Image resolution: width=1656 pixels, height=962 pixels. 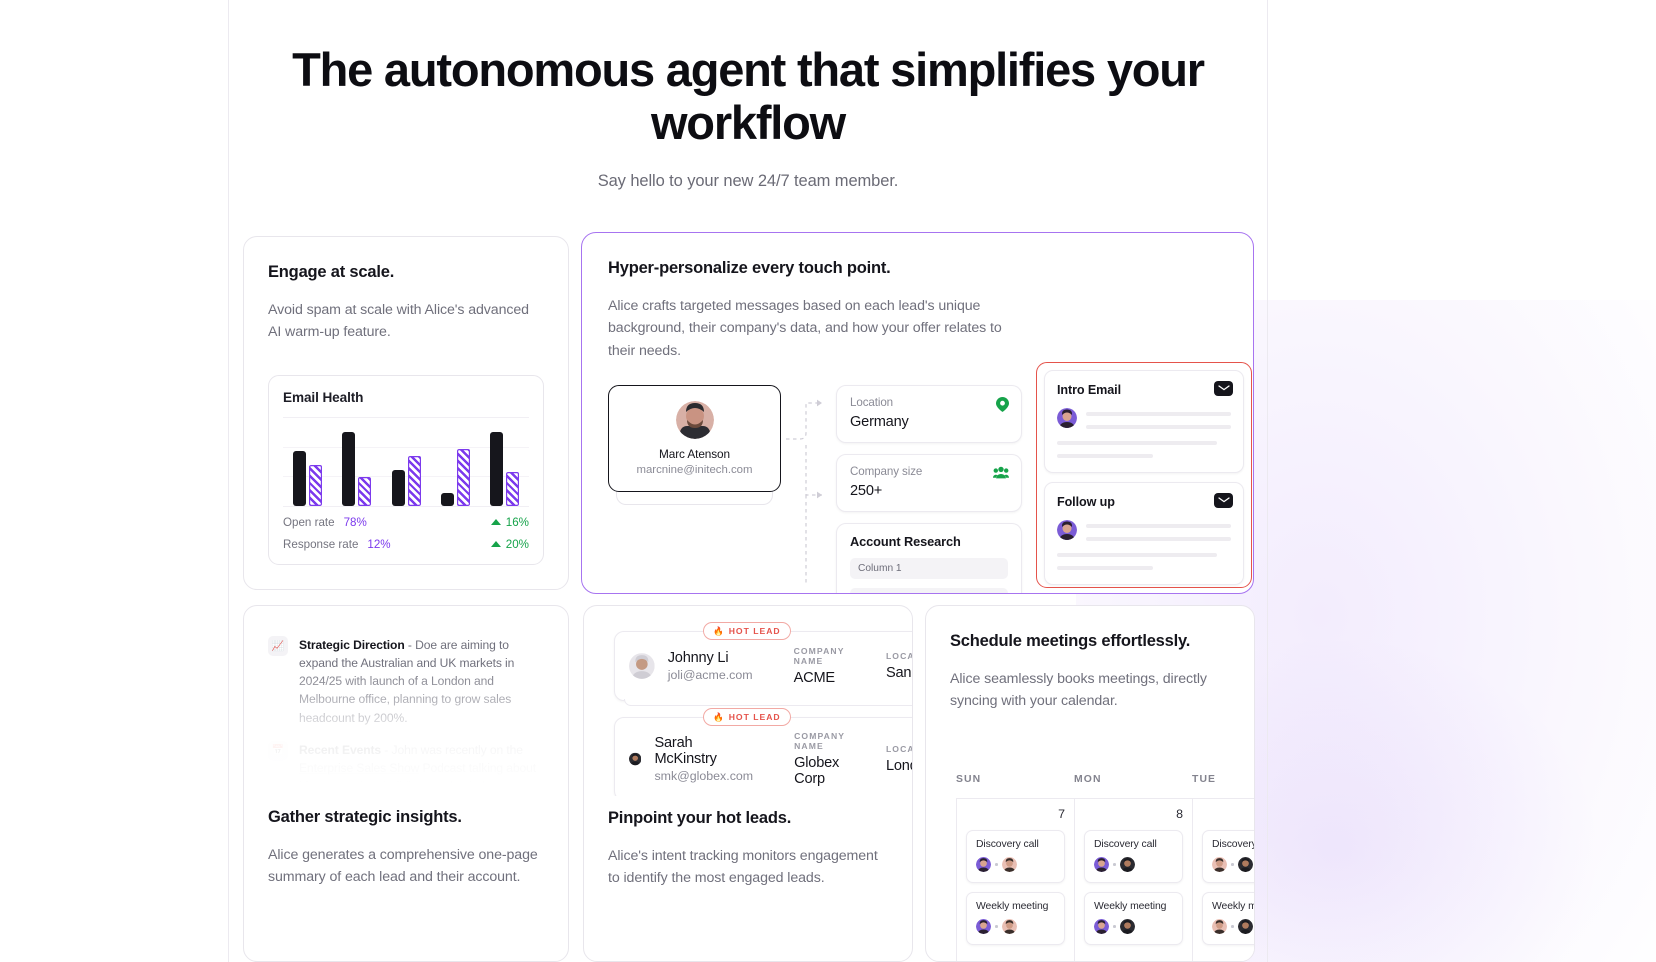 What do you see at coordinates (698, 658) in the screenshot?
I see `lead-name: Johnny Li` at bounding box center [698, 658].